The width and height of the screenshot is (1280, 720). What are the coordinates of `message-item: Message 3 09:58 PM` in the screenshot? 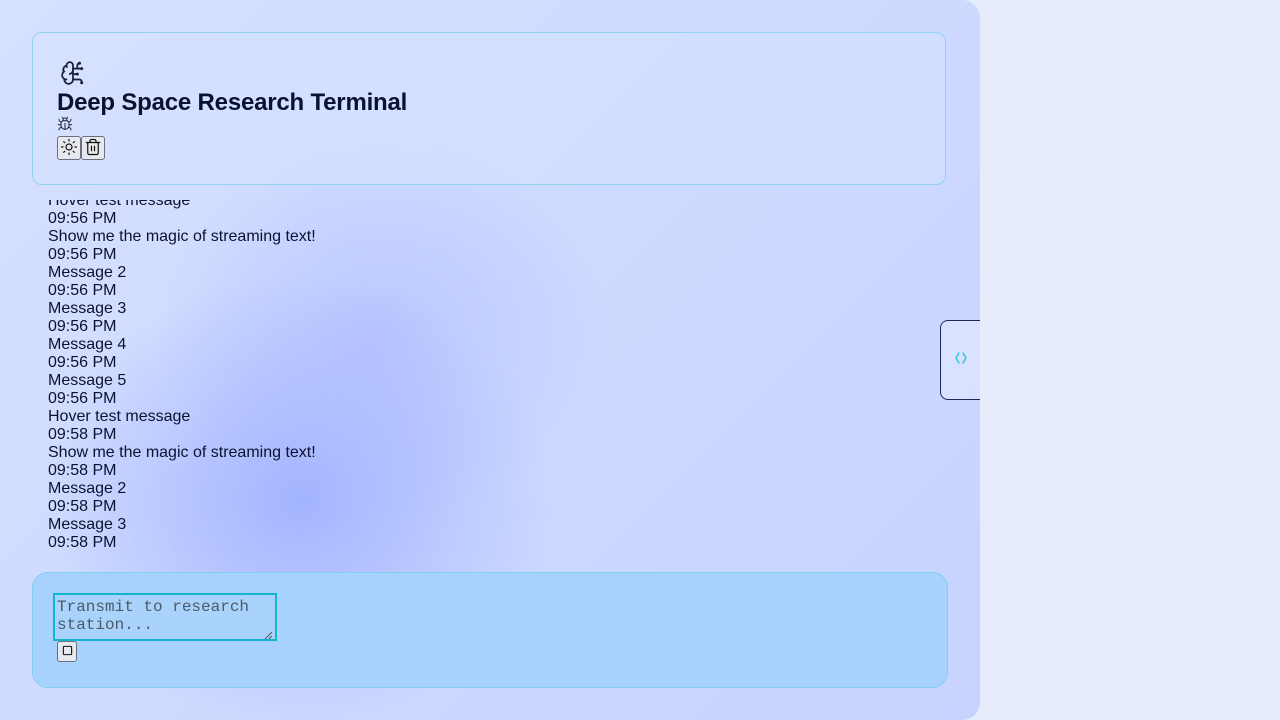 It's located at (182, 532).